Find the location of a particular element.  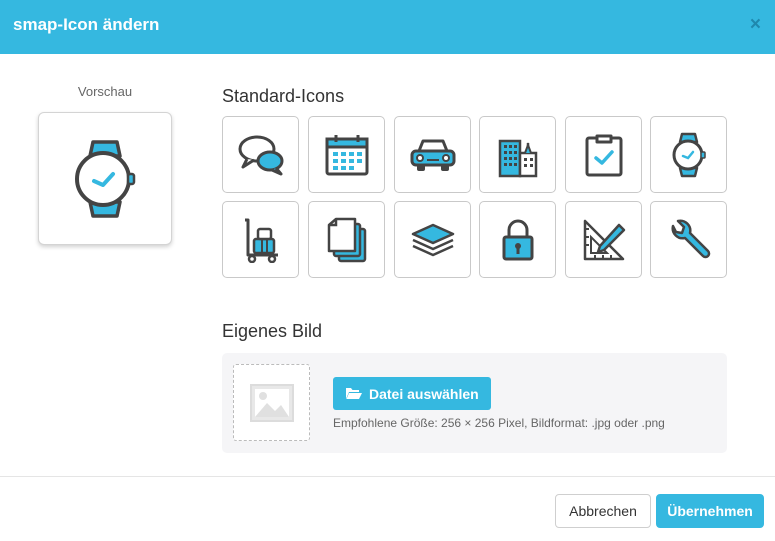

clipboard-check-icon is located at coordinates (603, 155).